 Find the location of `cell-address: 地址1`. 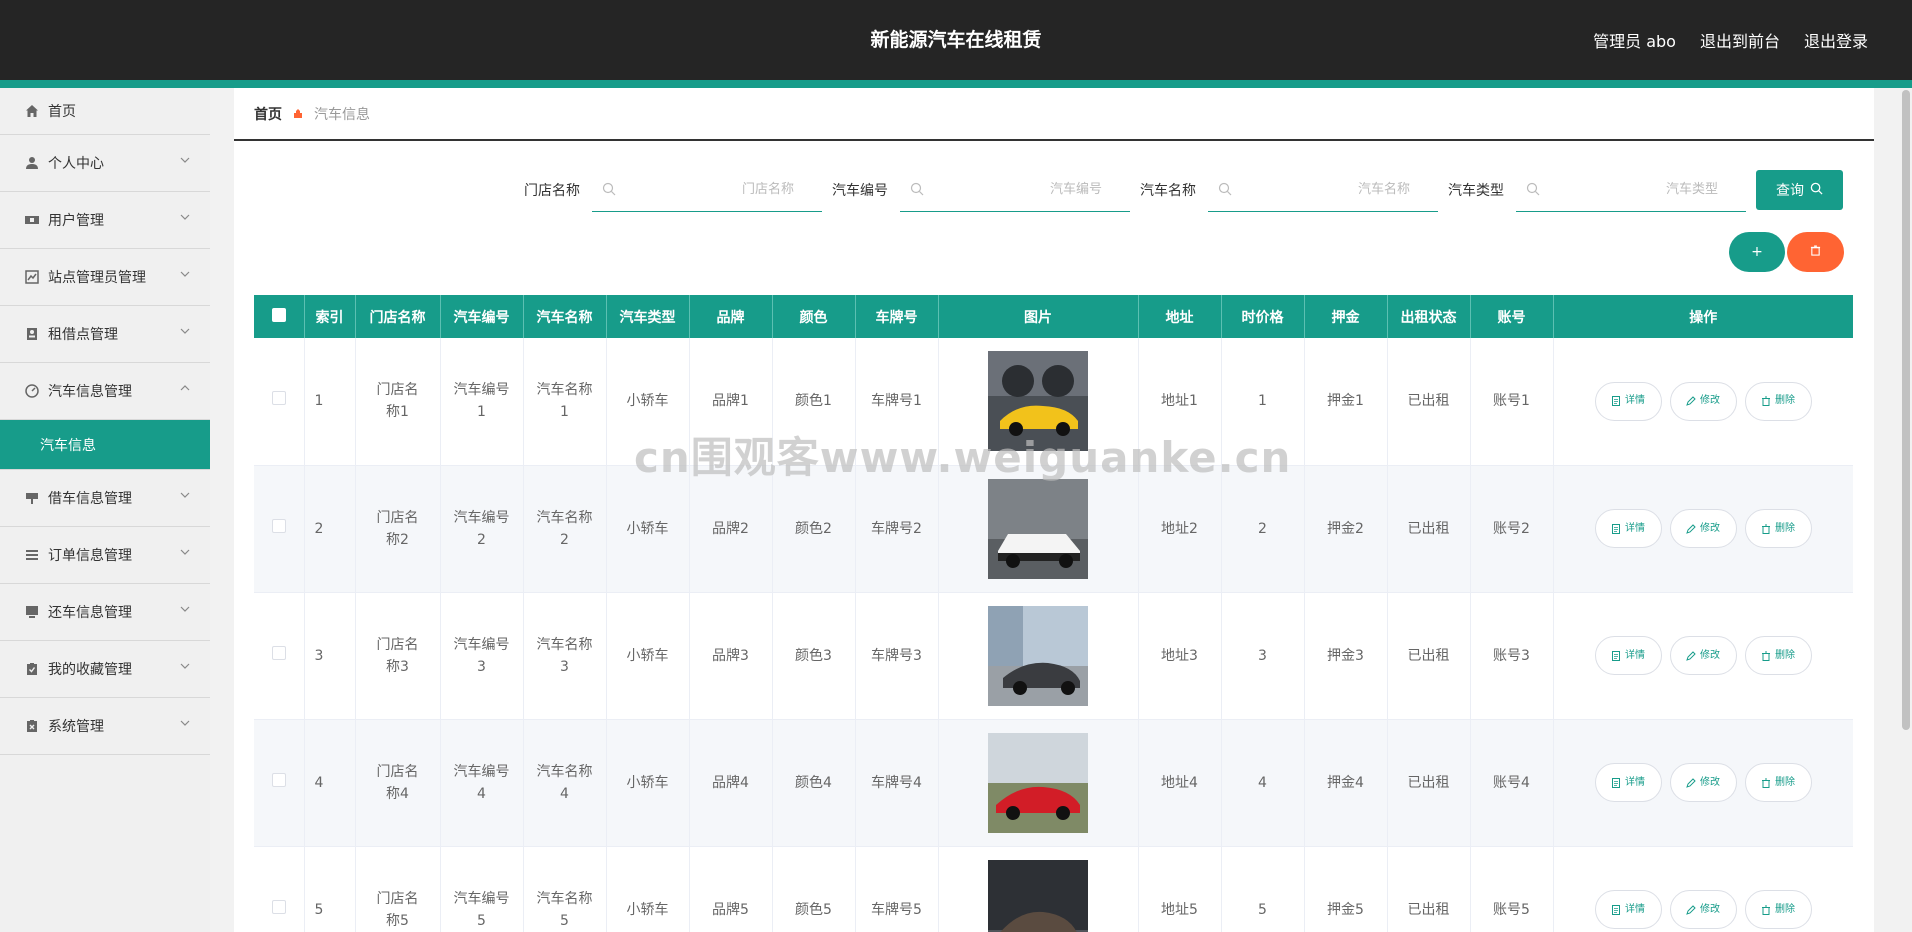

cell-address: 地址1 is located at coordinates (1180, 402).